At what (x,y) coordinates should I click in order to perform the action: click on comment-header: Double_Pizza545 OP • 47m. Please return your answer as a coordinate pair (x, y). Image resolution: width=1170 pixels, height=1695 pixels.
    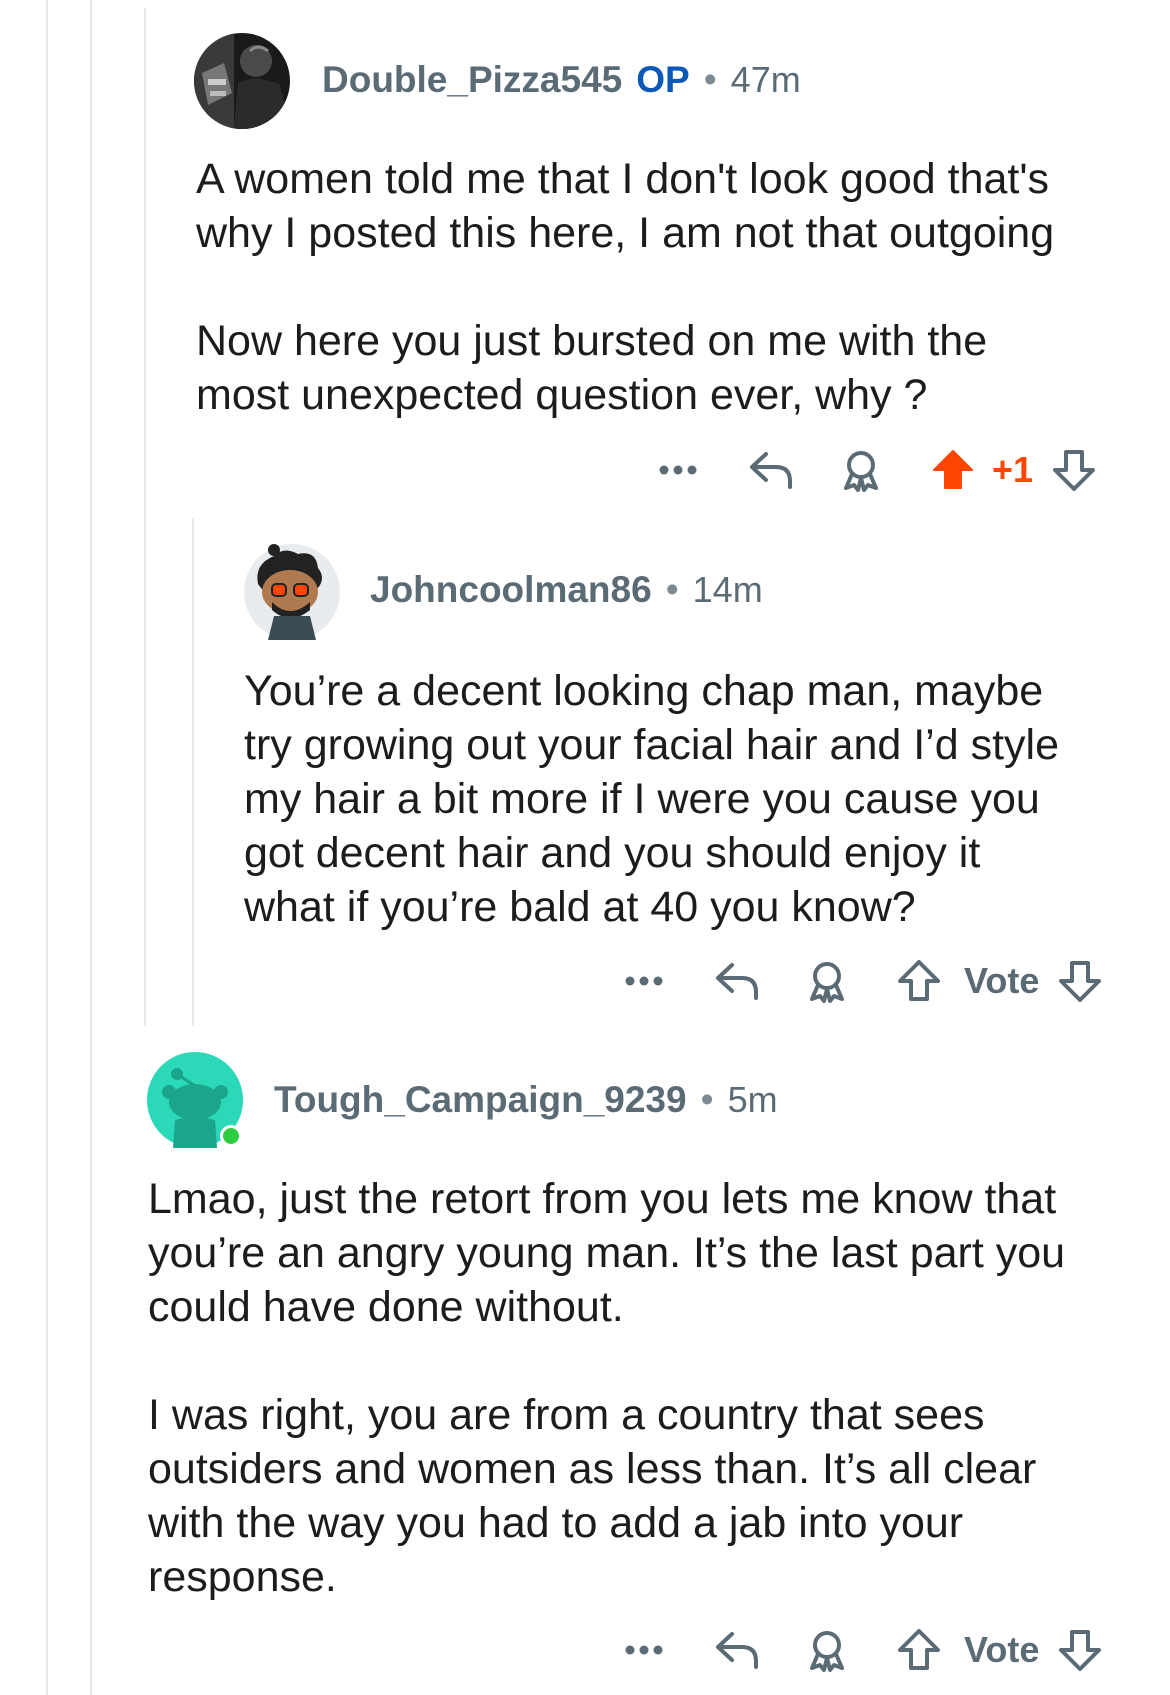
    Looking at the image, I should click on (561, 80).